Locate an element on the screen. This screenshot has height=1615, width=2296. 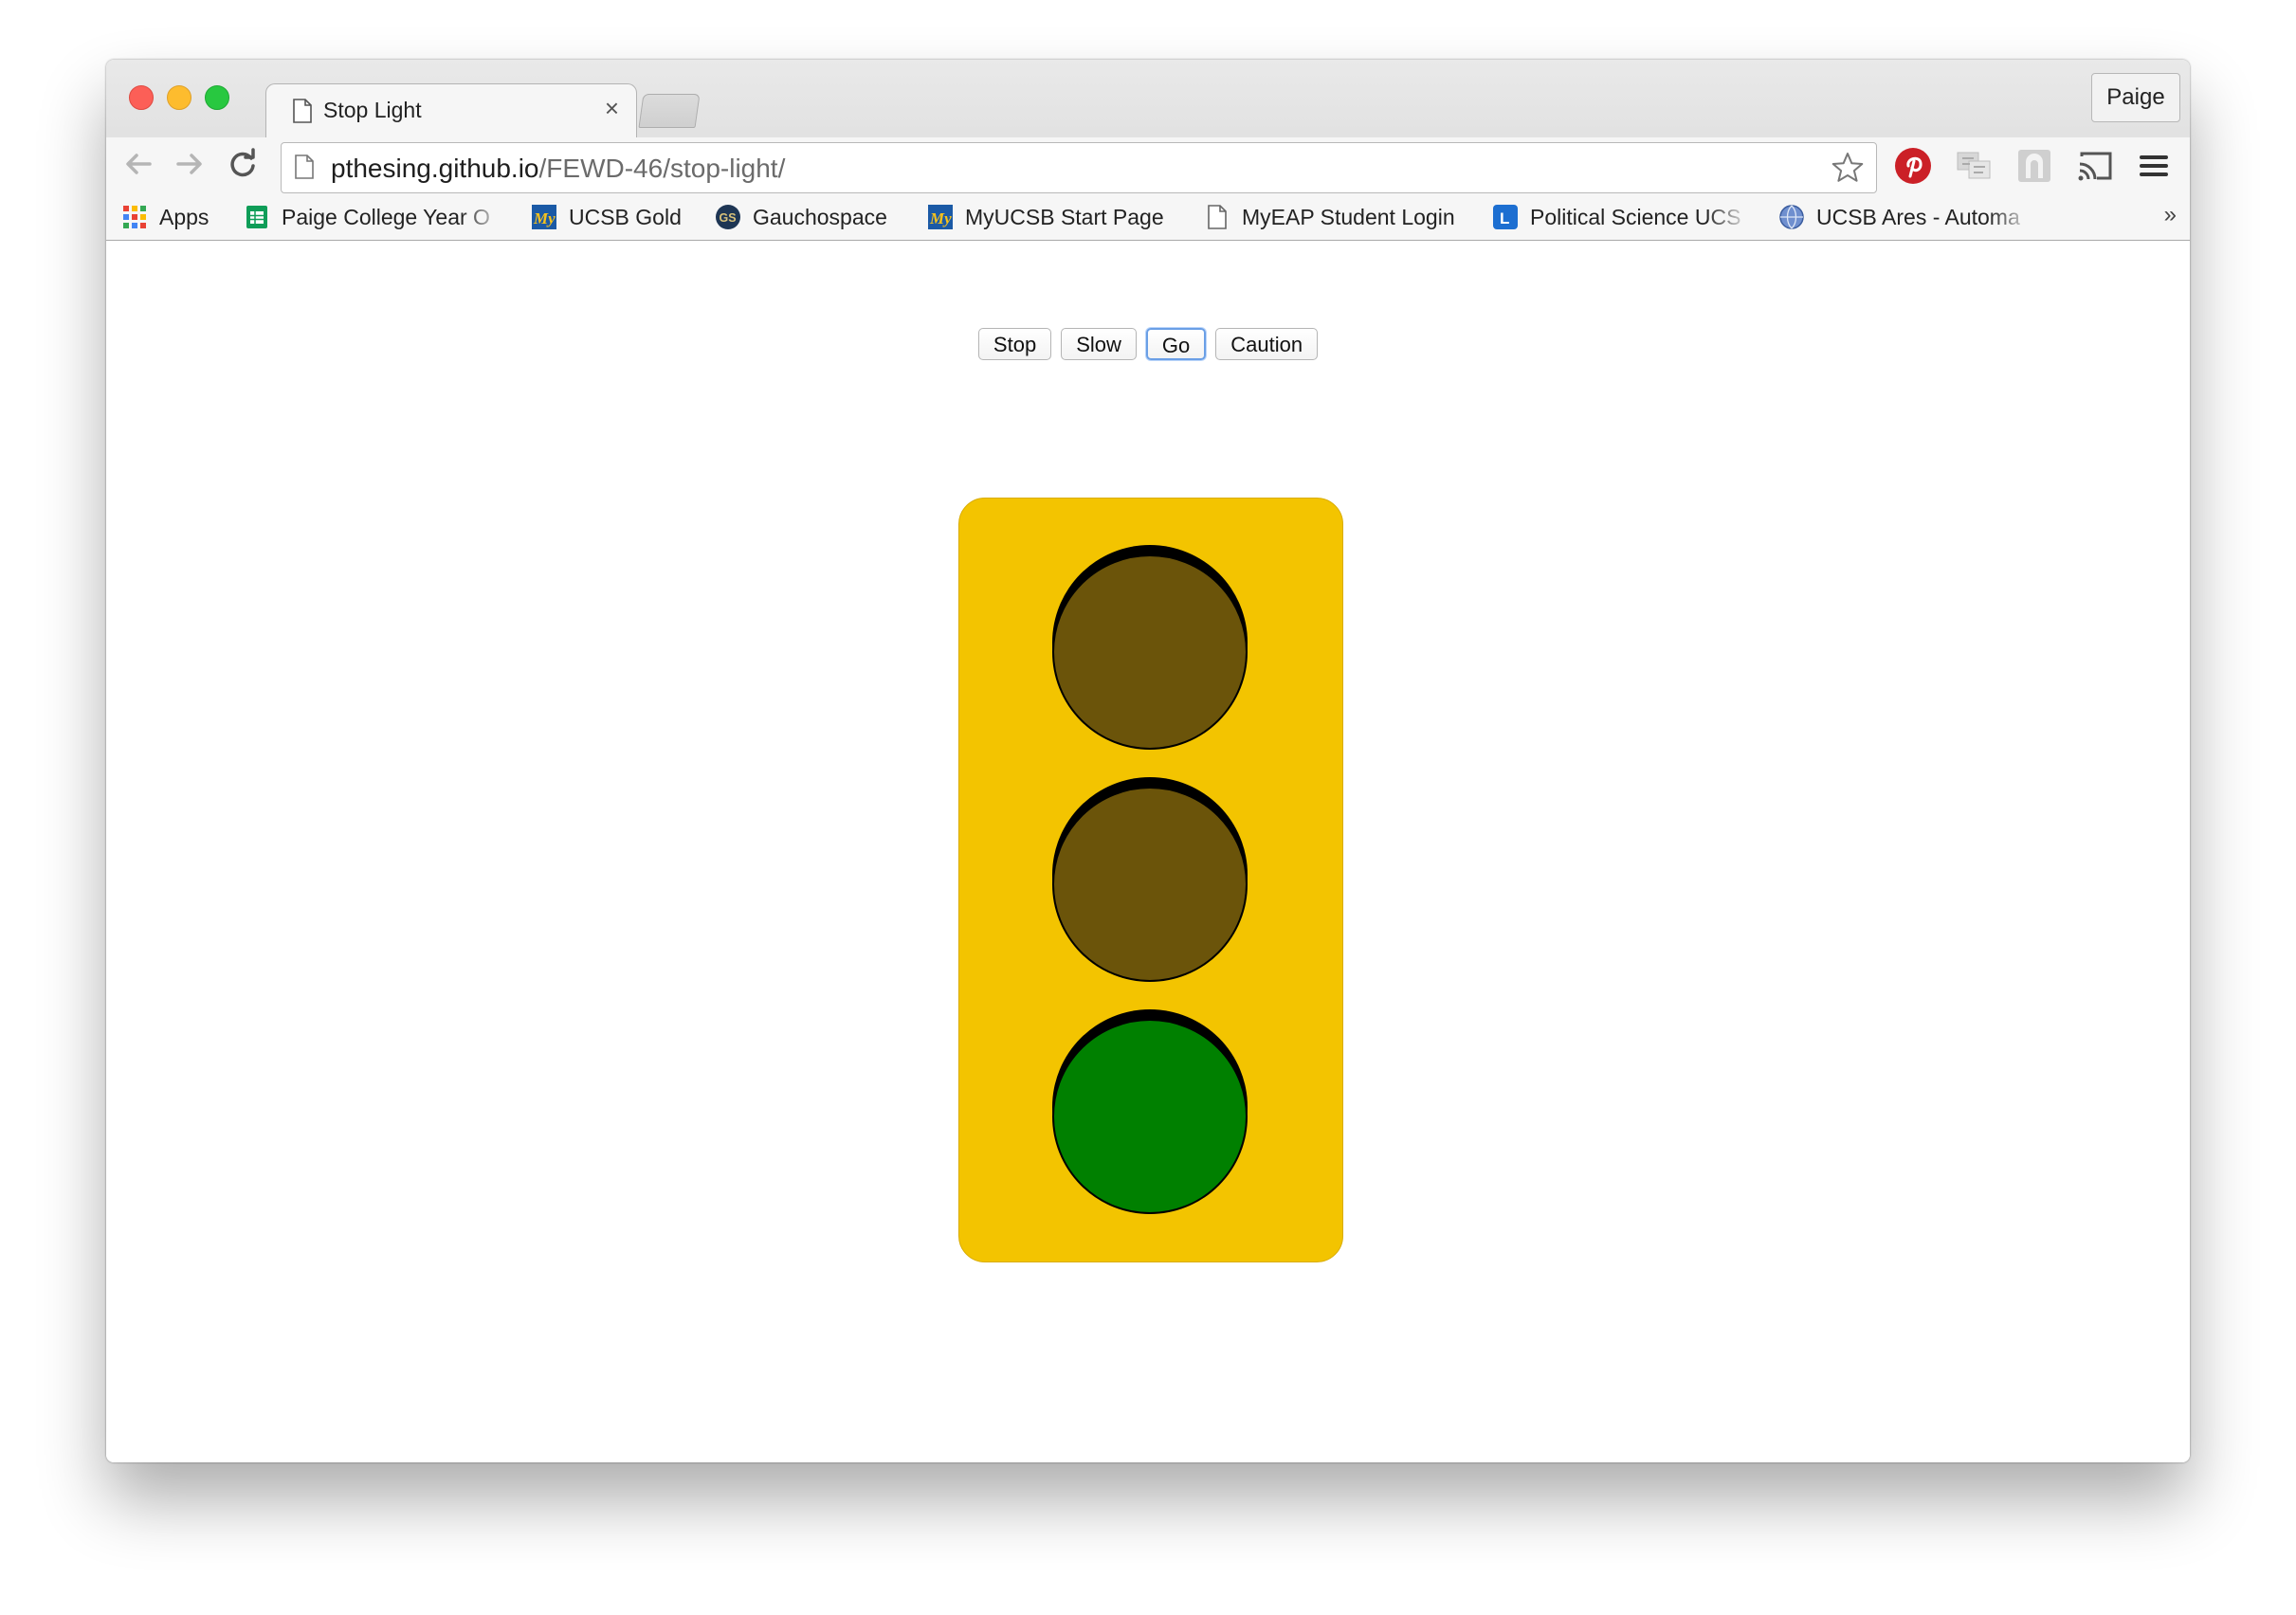
bookmark-apps: Apps is located at coordinates (165, 217).